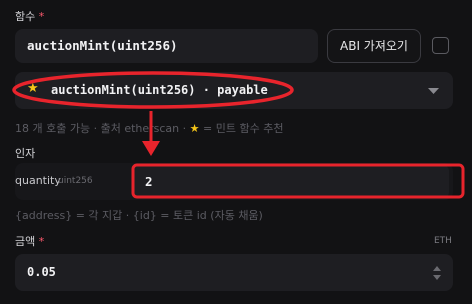 This screenshot has width=472, height=304. I want to click on annotation-arrow-head, so click(151, 148).